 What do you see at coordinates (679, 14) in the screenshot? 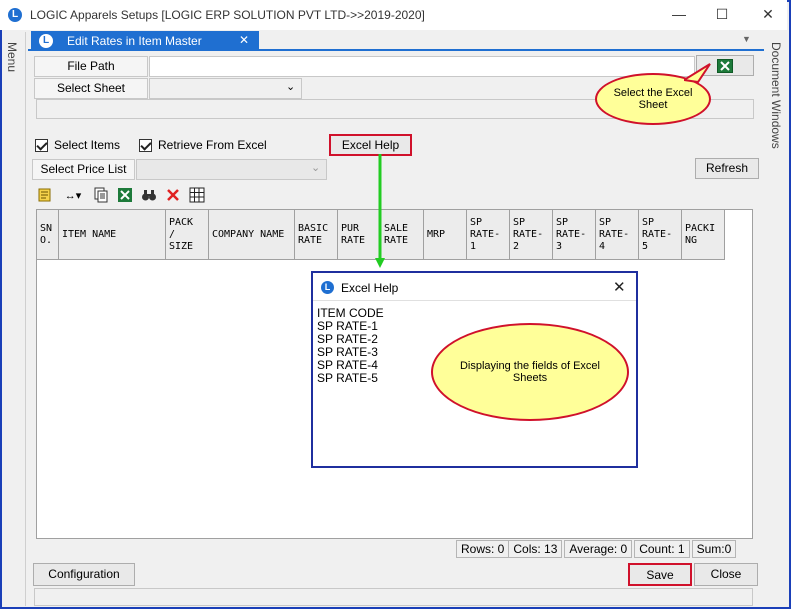
I see `minimize-button: —` at bounding box center [679, 14].